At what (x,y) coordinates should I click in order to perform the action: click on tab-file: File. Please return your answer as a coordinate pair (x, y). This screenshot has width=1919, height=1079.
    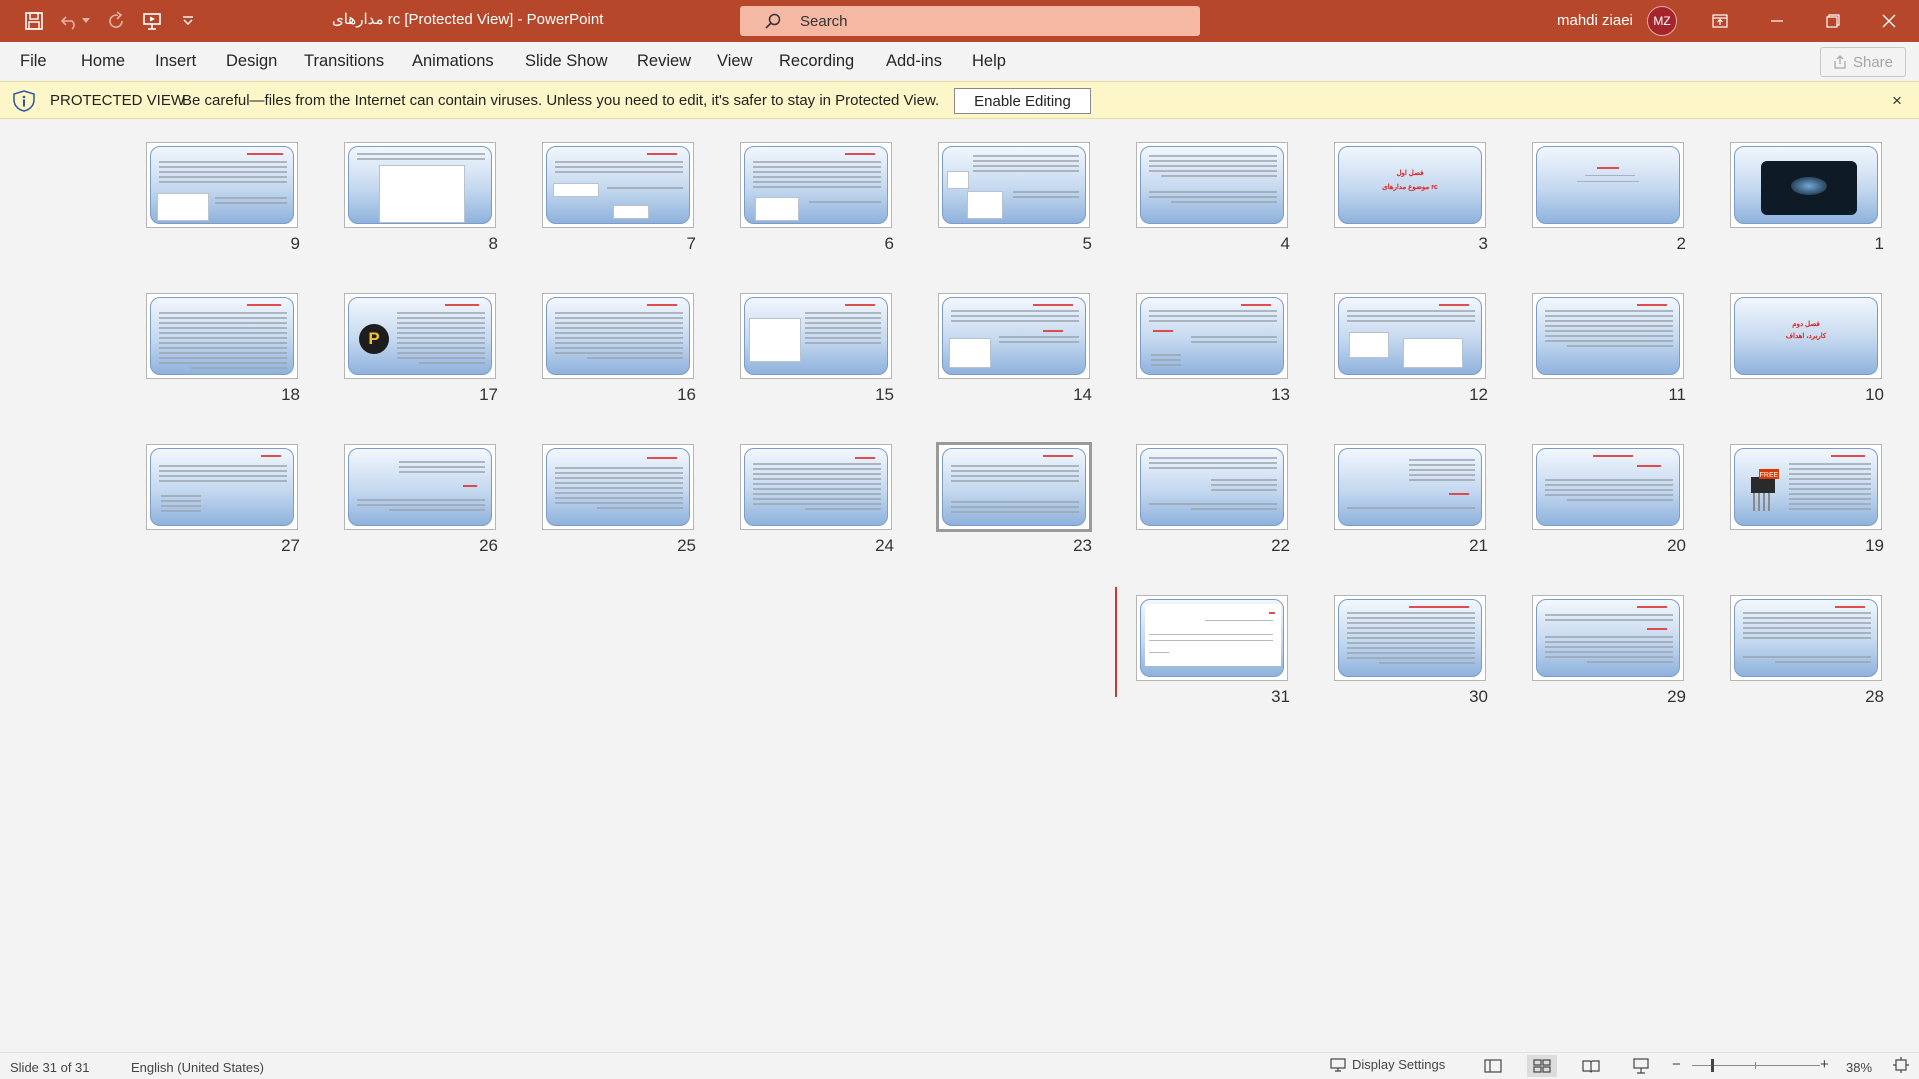
    Looking at the image, I should click on (33, 61).